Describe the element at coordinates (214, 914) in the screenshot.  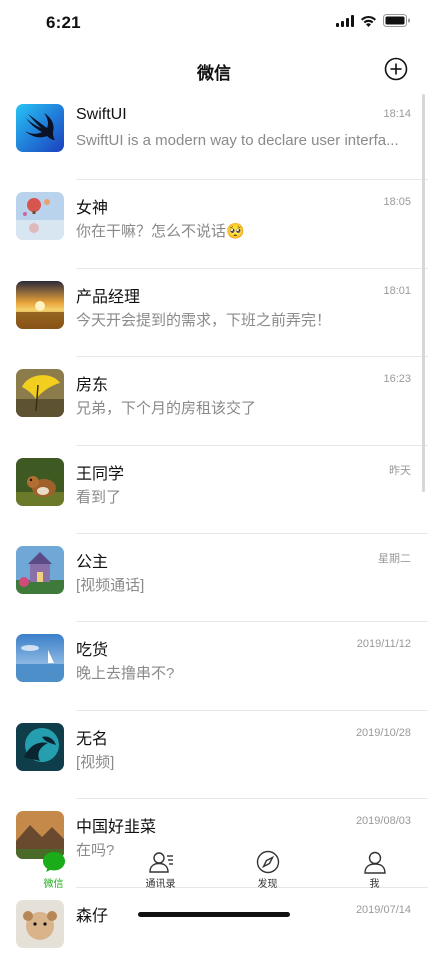
I see `home-indicator` at that location.